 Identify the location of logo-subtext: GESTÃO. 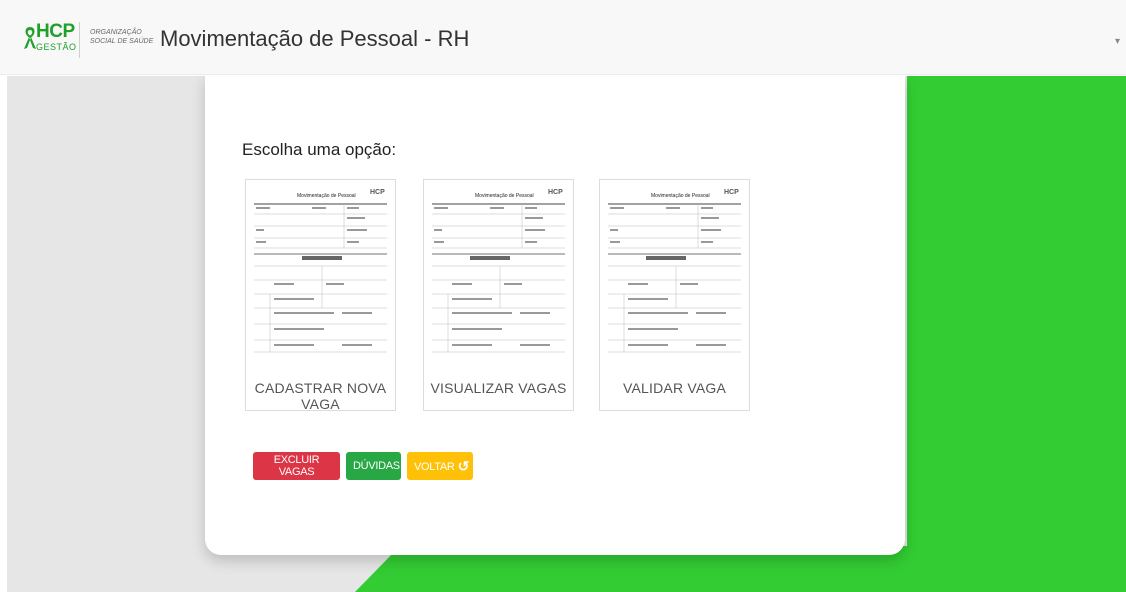
(56, 47).